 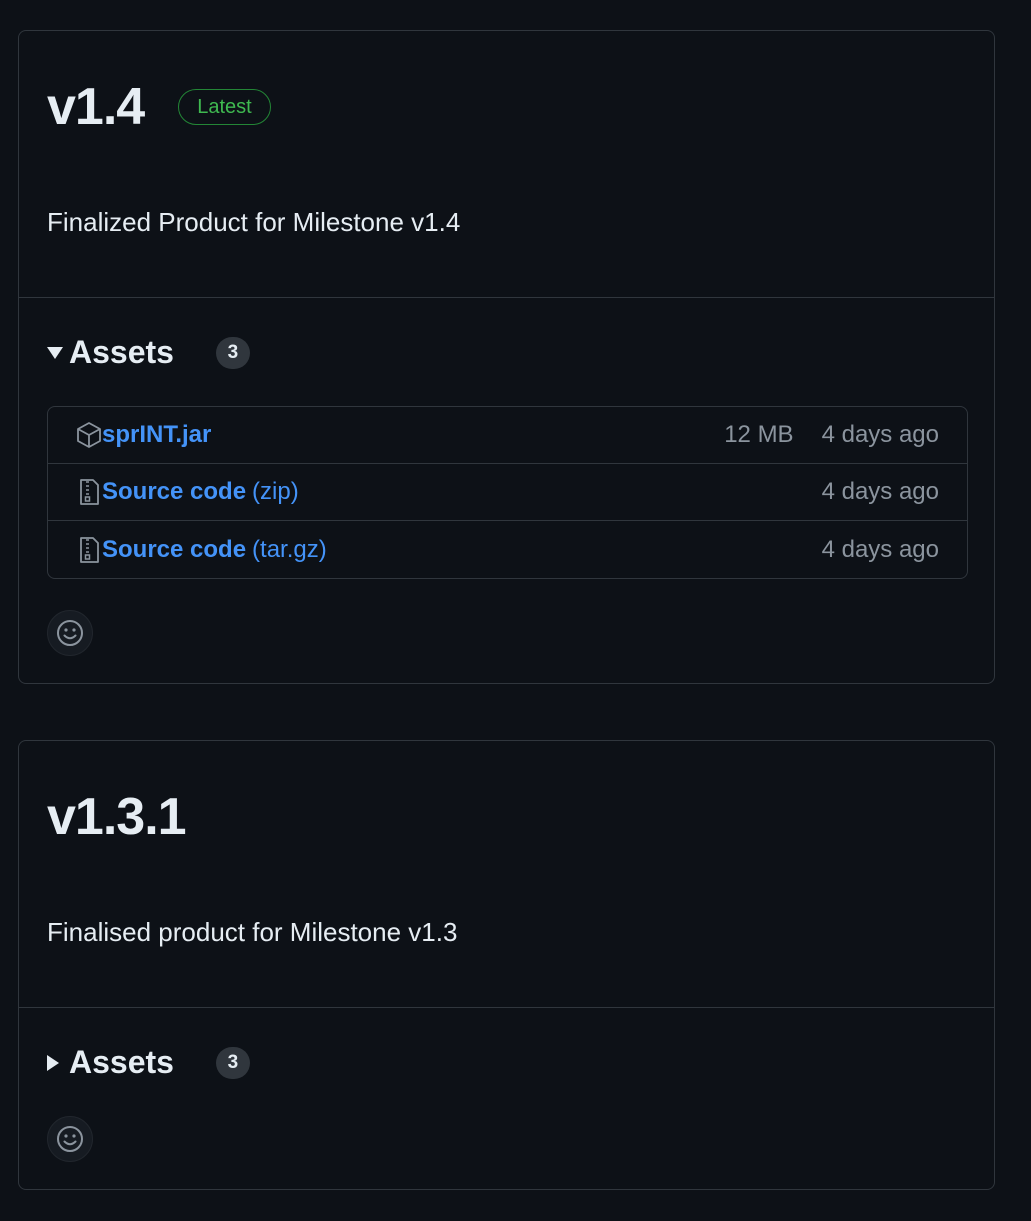 I want to click on asset-ext: (zip), so click(x=275, y=492).